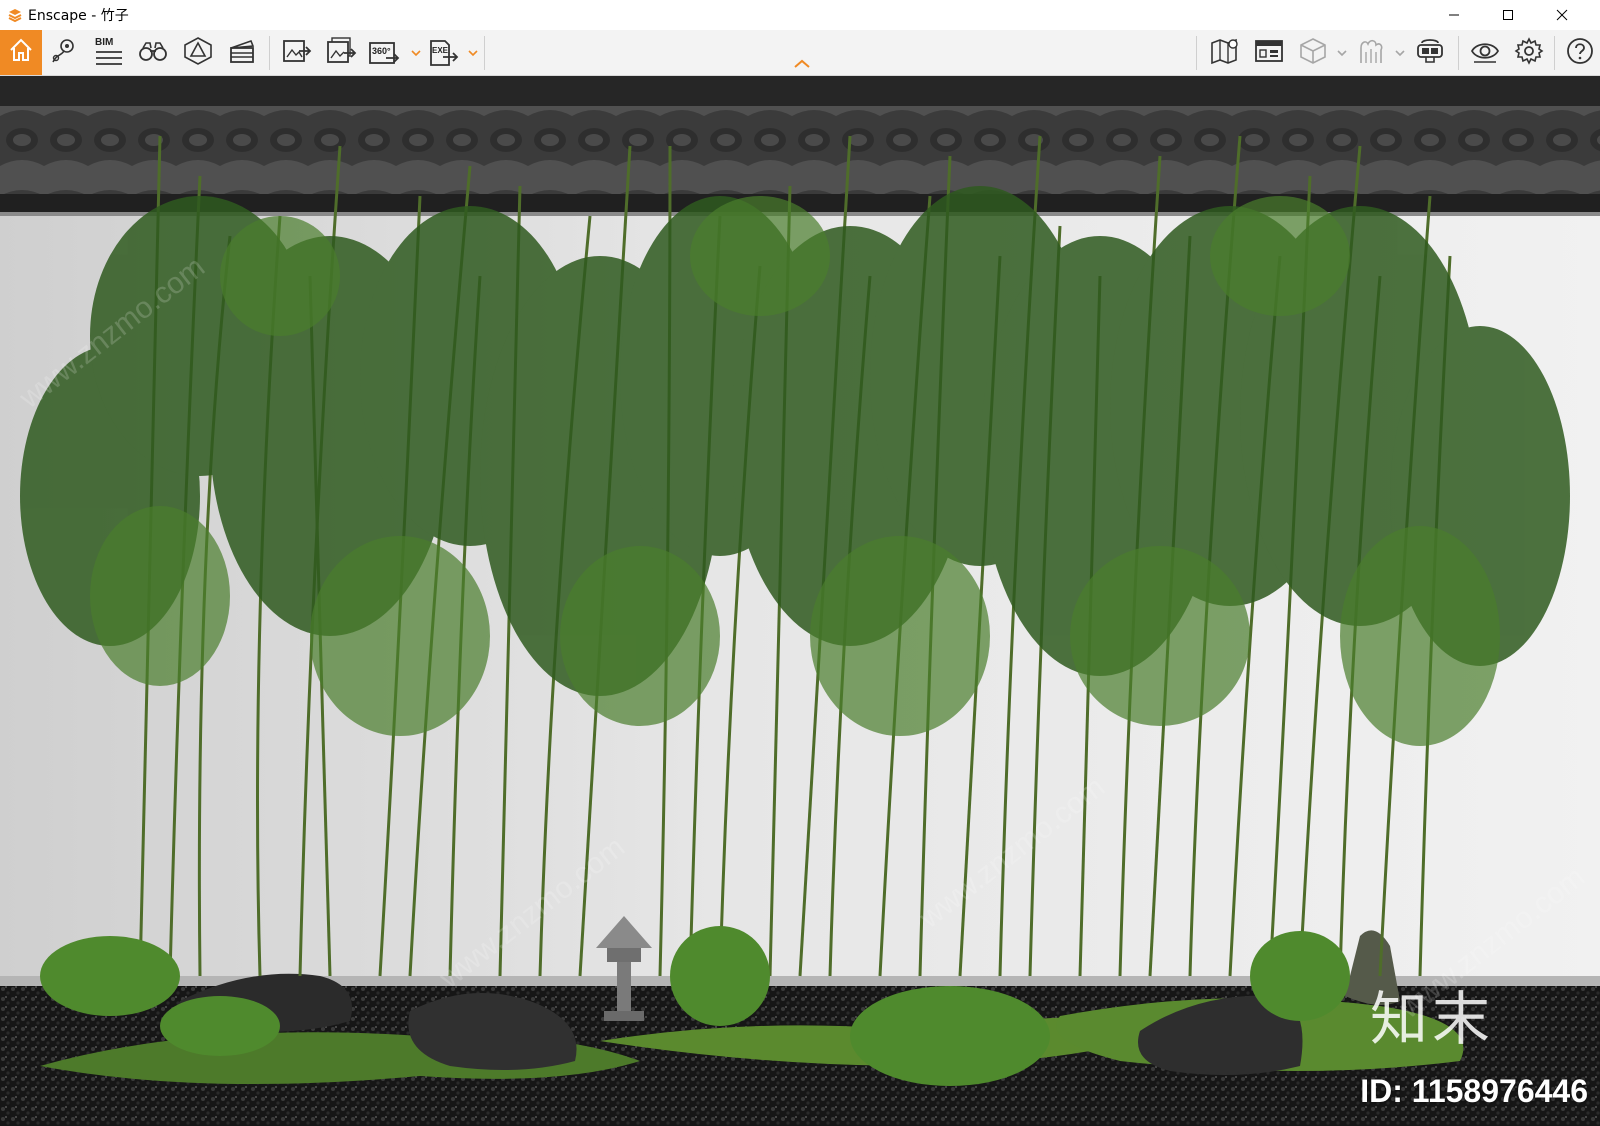 The width and height of the screenshot is (1600, 1126). I want to click on home-icon, so click(21, 52).